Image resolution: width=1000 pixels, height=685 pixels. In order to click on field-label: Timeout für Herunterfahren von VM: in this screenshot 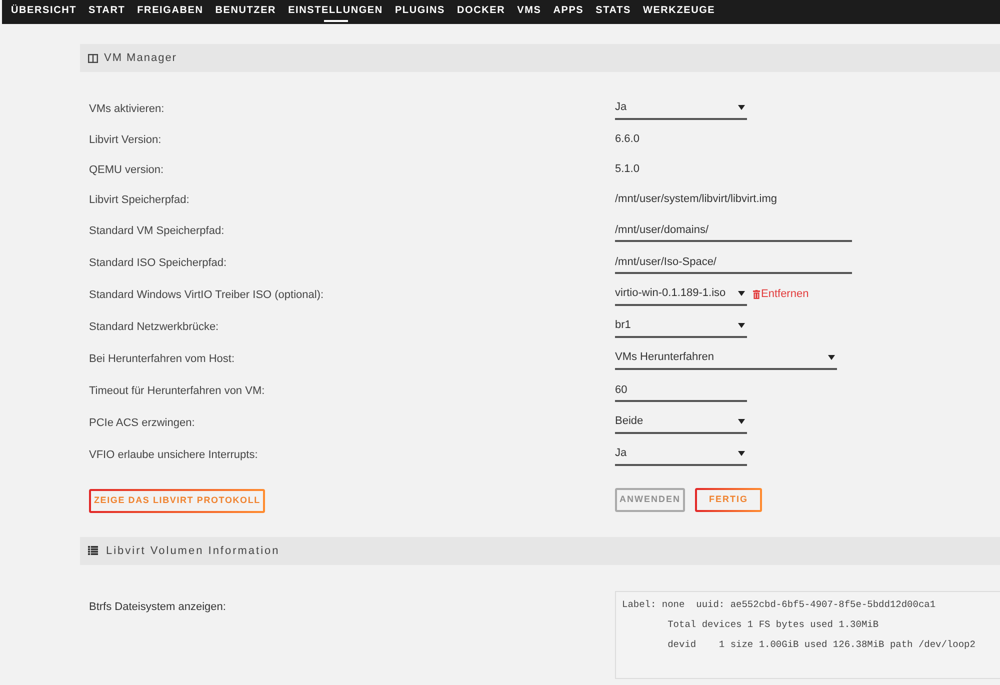, I will do `click(177, 391)`.